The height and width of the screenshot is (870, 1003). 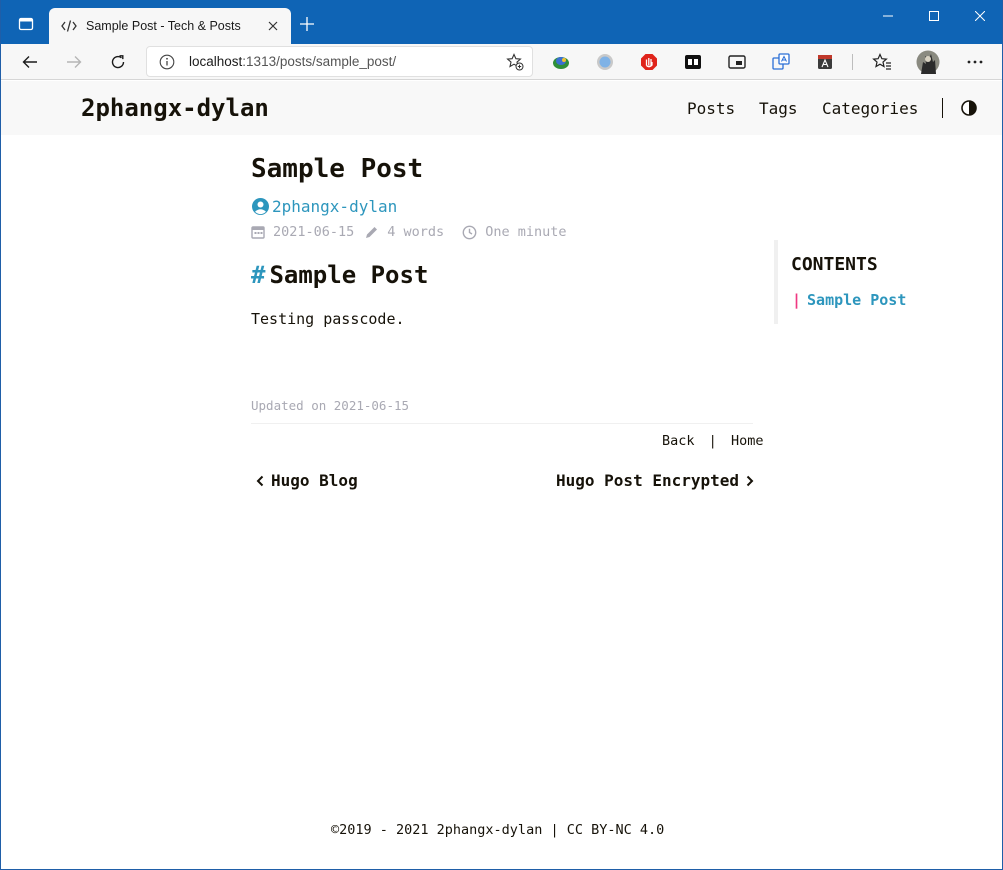 I want to click on menu-posts: Posts, so click(x=711, y=108).